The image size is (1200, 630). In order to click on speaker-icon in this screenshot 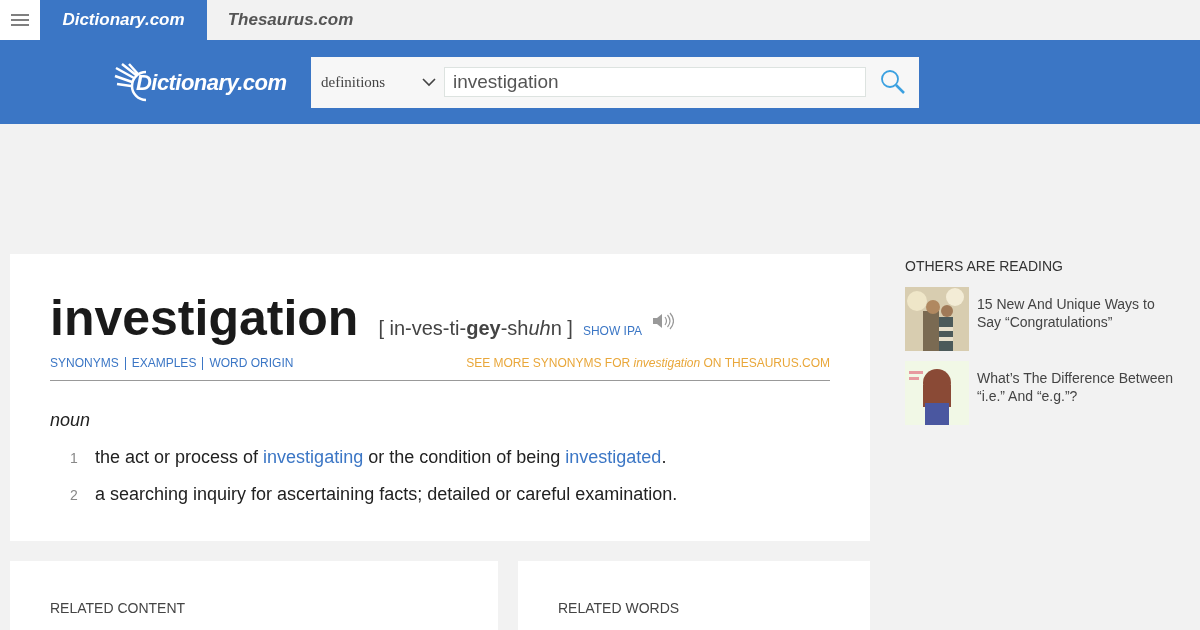, I will do `click(663, 321)`.